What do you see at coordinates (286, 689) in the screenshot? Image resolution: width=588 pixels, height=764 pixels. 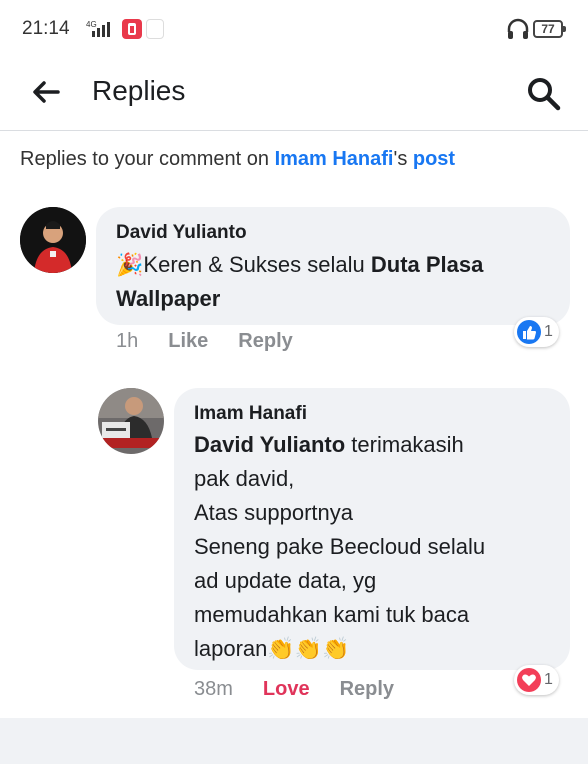 I see `love-button: Love` at bounding box center [286, 689].